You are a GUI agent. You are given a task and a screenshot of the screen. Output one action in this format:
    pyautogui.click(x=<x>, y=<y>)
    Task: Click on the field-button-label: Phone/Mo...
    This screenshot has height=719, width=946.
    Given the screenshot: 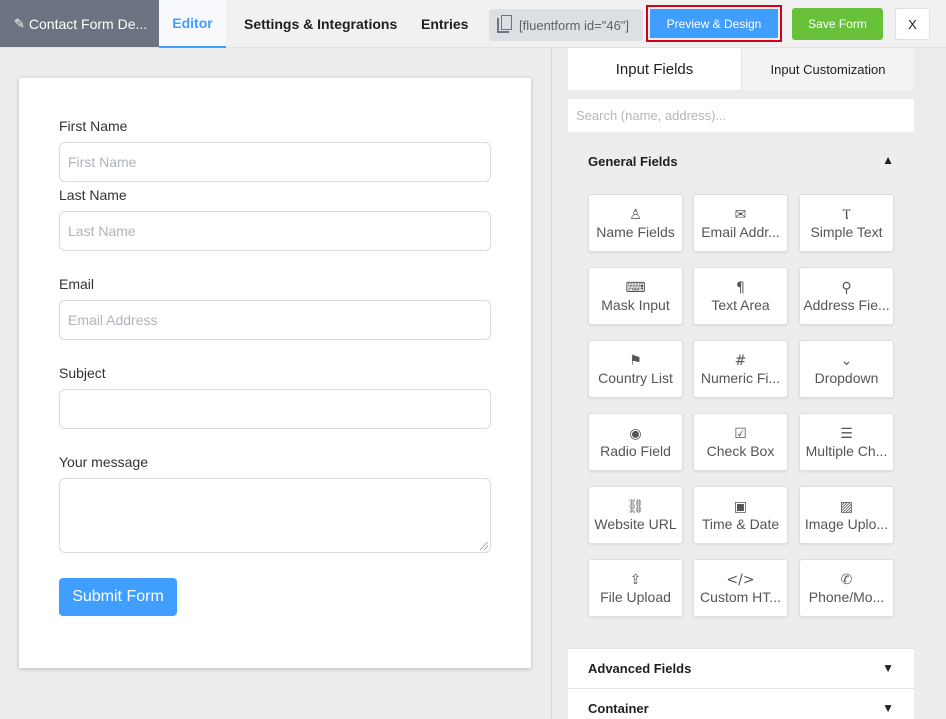 What is the action you would take?
    pyautogui.click(x=846, y=597)
    